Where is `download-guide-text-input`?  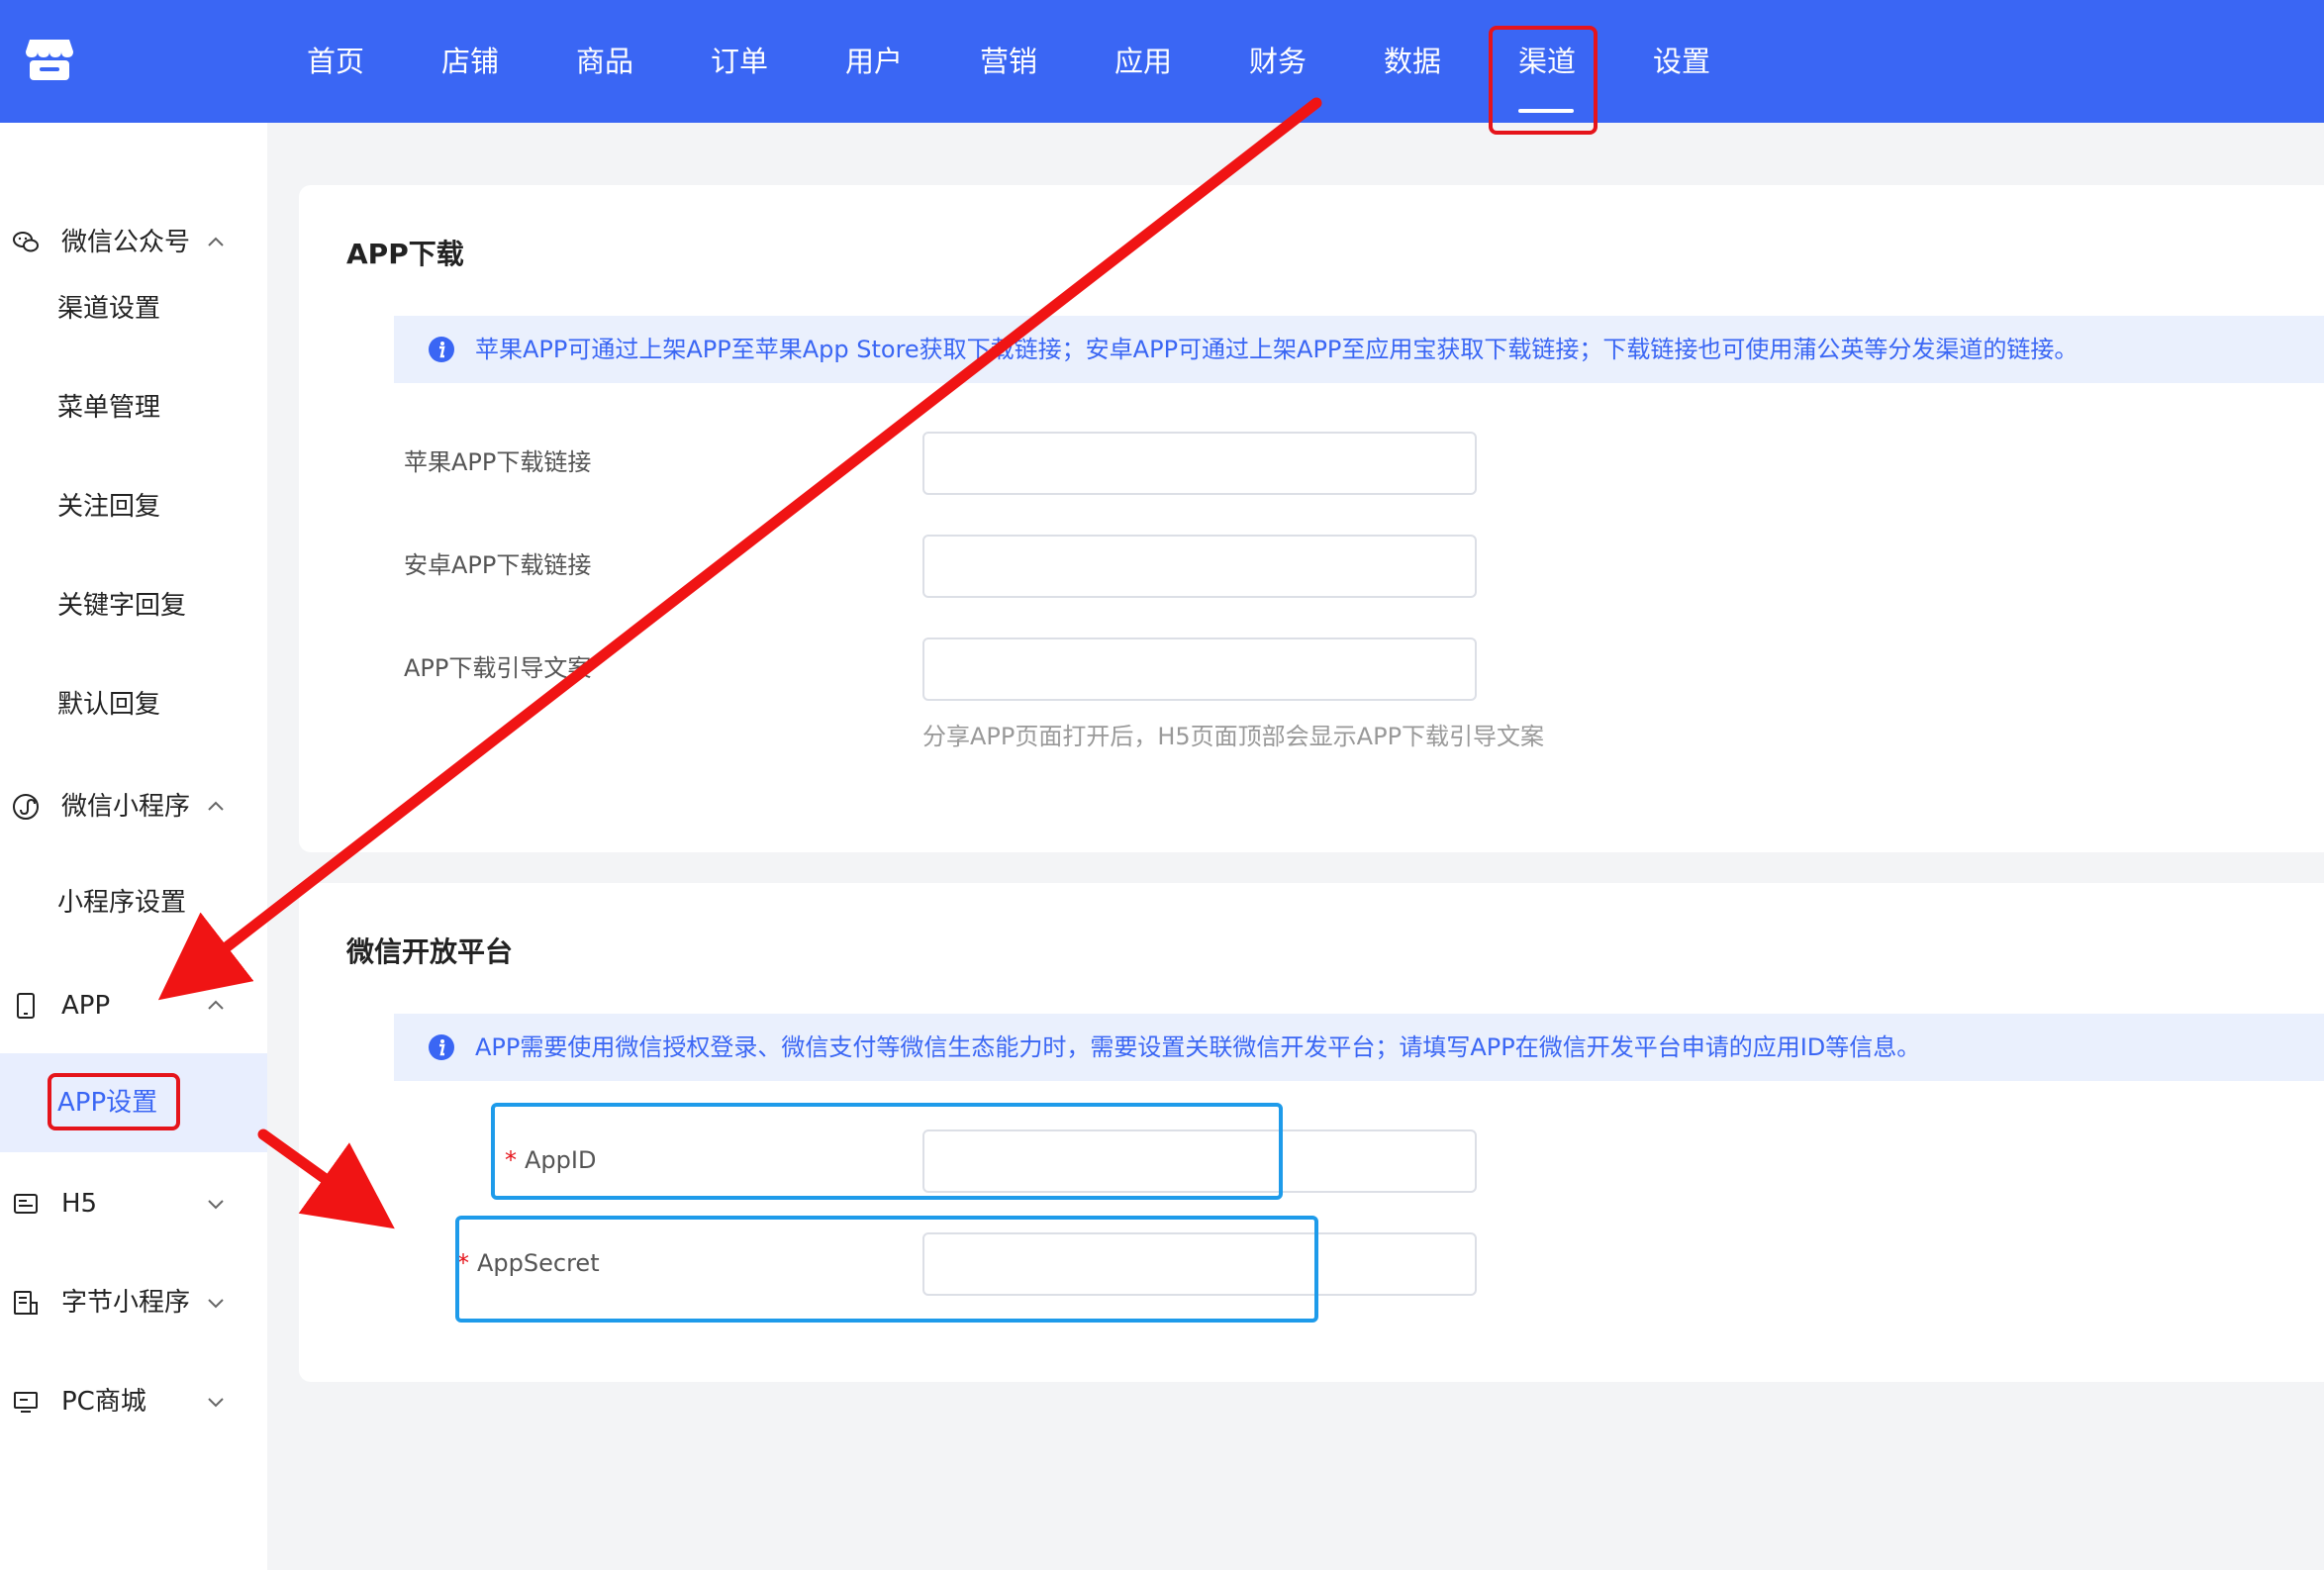 download-guide-text-input is located at coordinates (1199, 669).